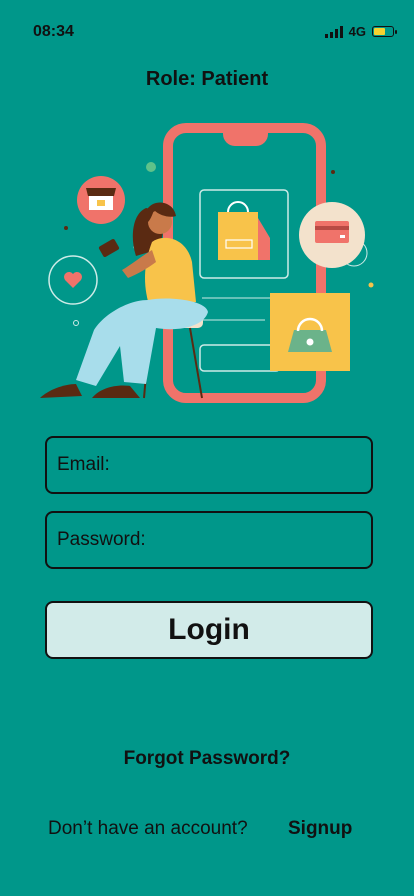  What do you see at coordinates (245, 137) in the screenshot?
I see `phone-notch` at bounding box center [245, 137].